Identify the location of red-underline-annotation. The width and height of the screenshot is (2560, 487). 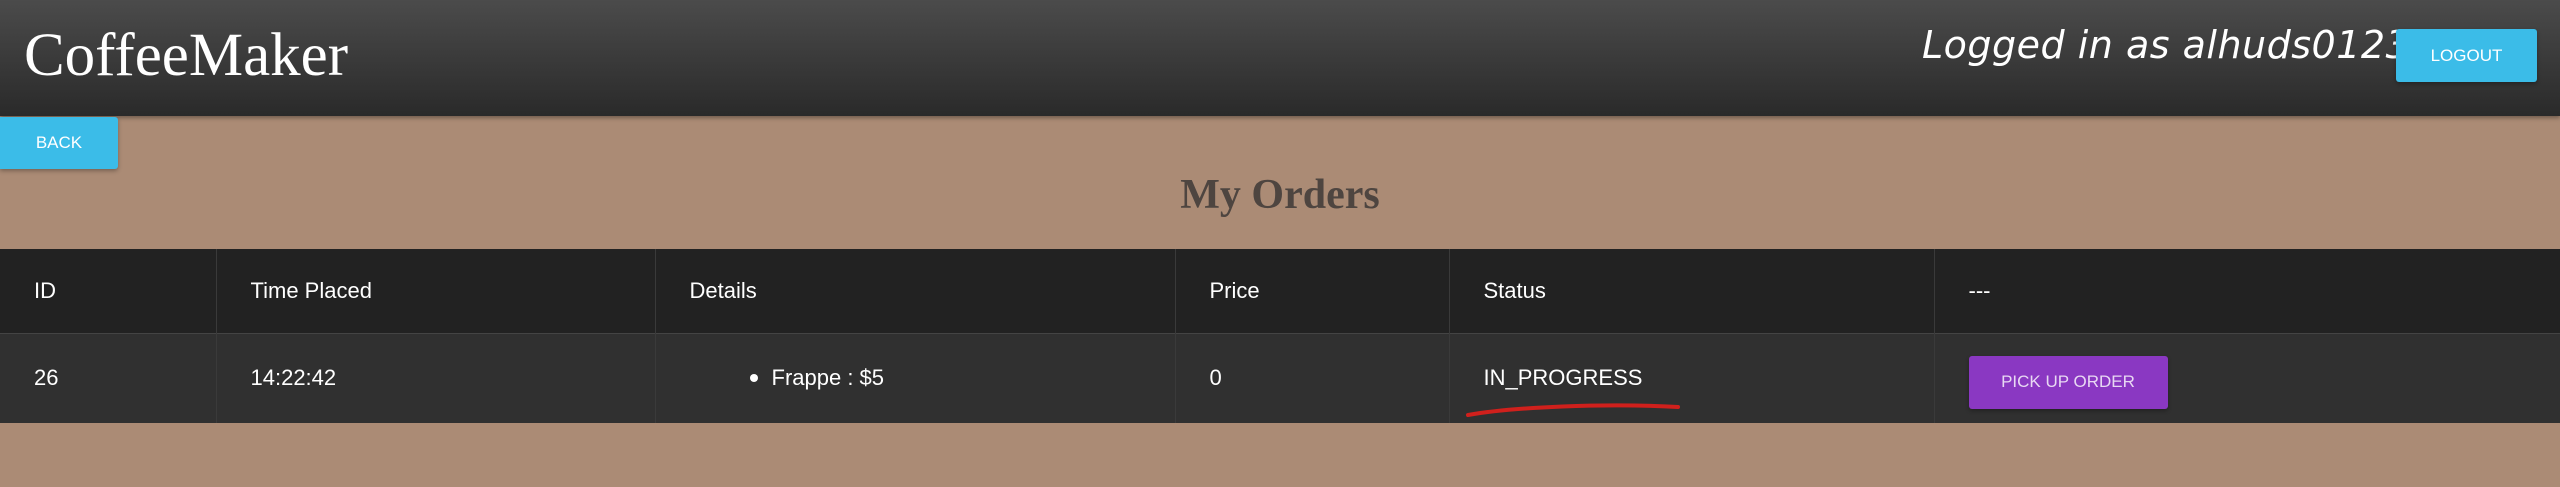
(1572, 410).